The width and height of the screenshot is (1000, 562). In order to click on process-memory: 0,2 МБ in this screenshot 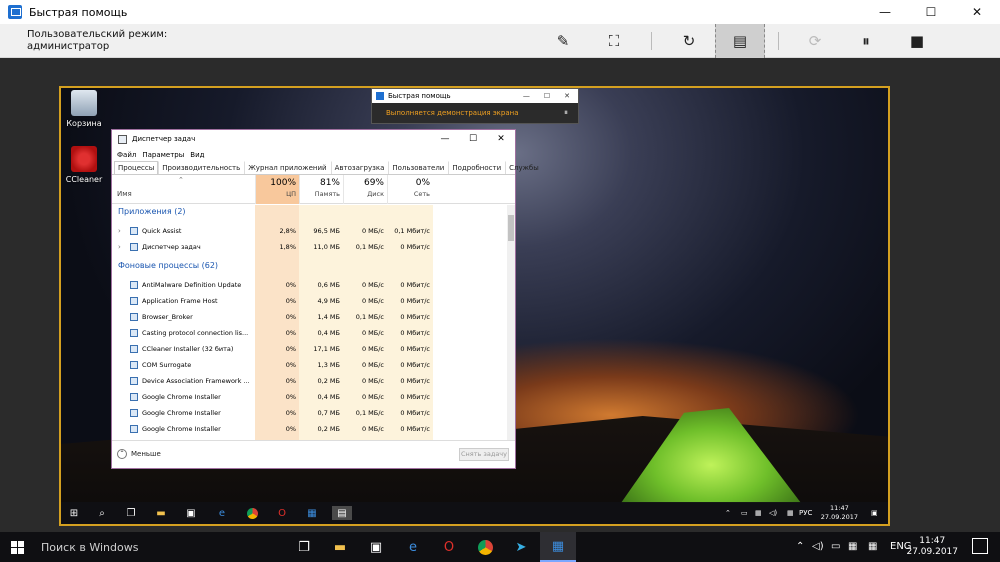, I will do `click(328, 429)`.